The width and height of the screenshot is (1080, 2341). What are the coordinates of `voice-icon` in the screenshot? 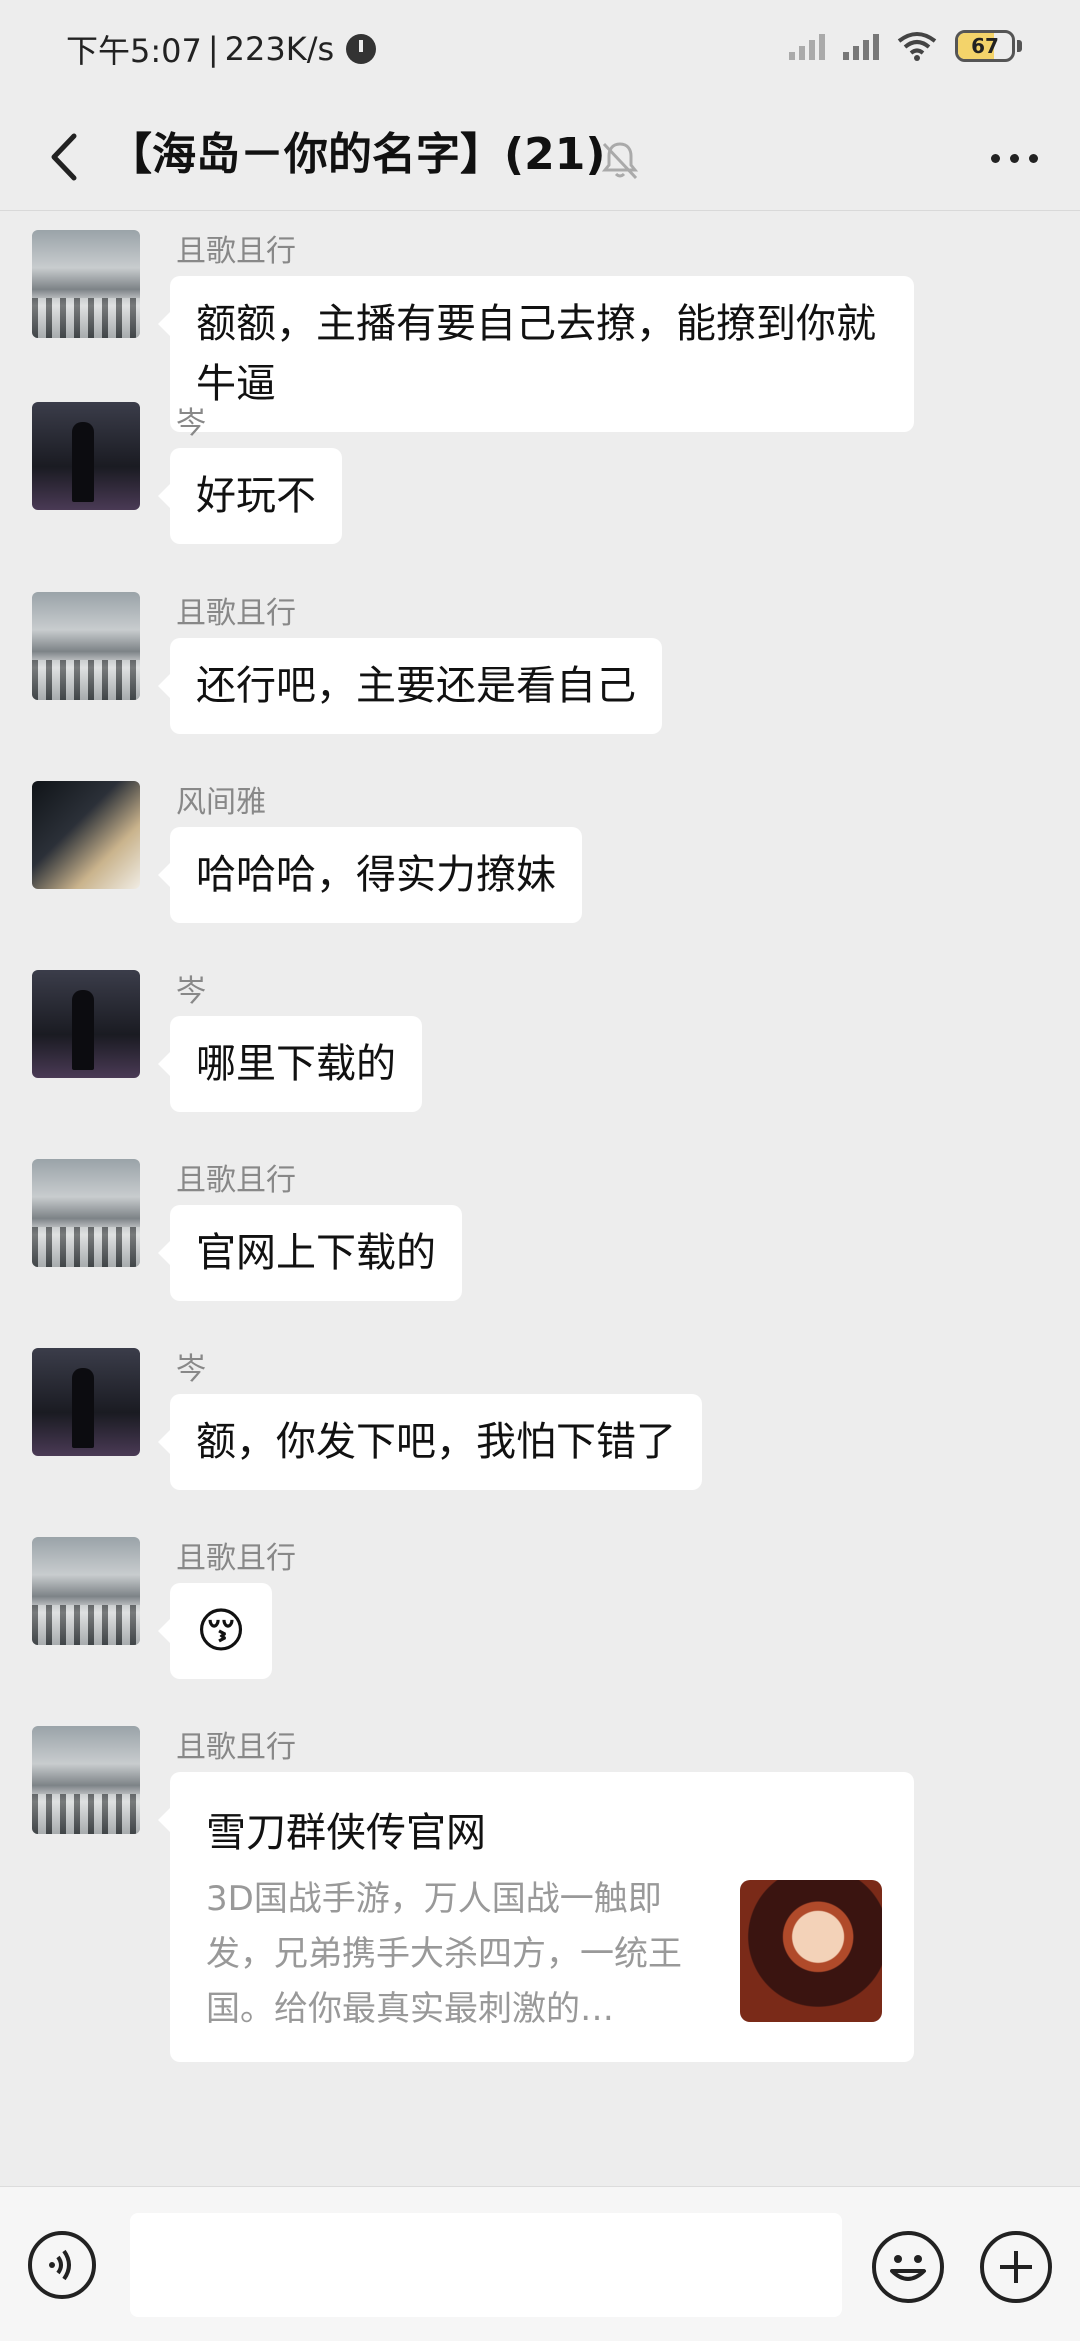 It's located at (60, 2265).